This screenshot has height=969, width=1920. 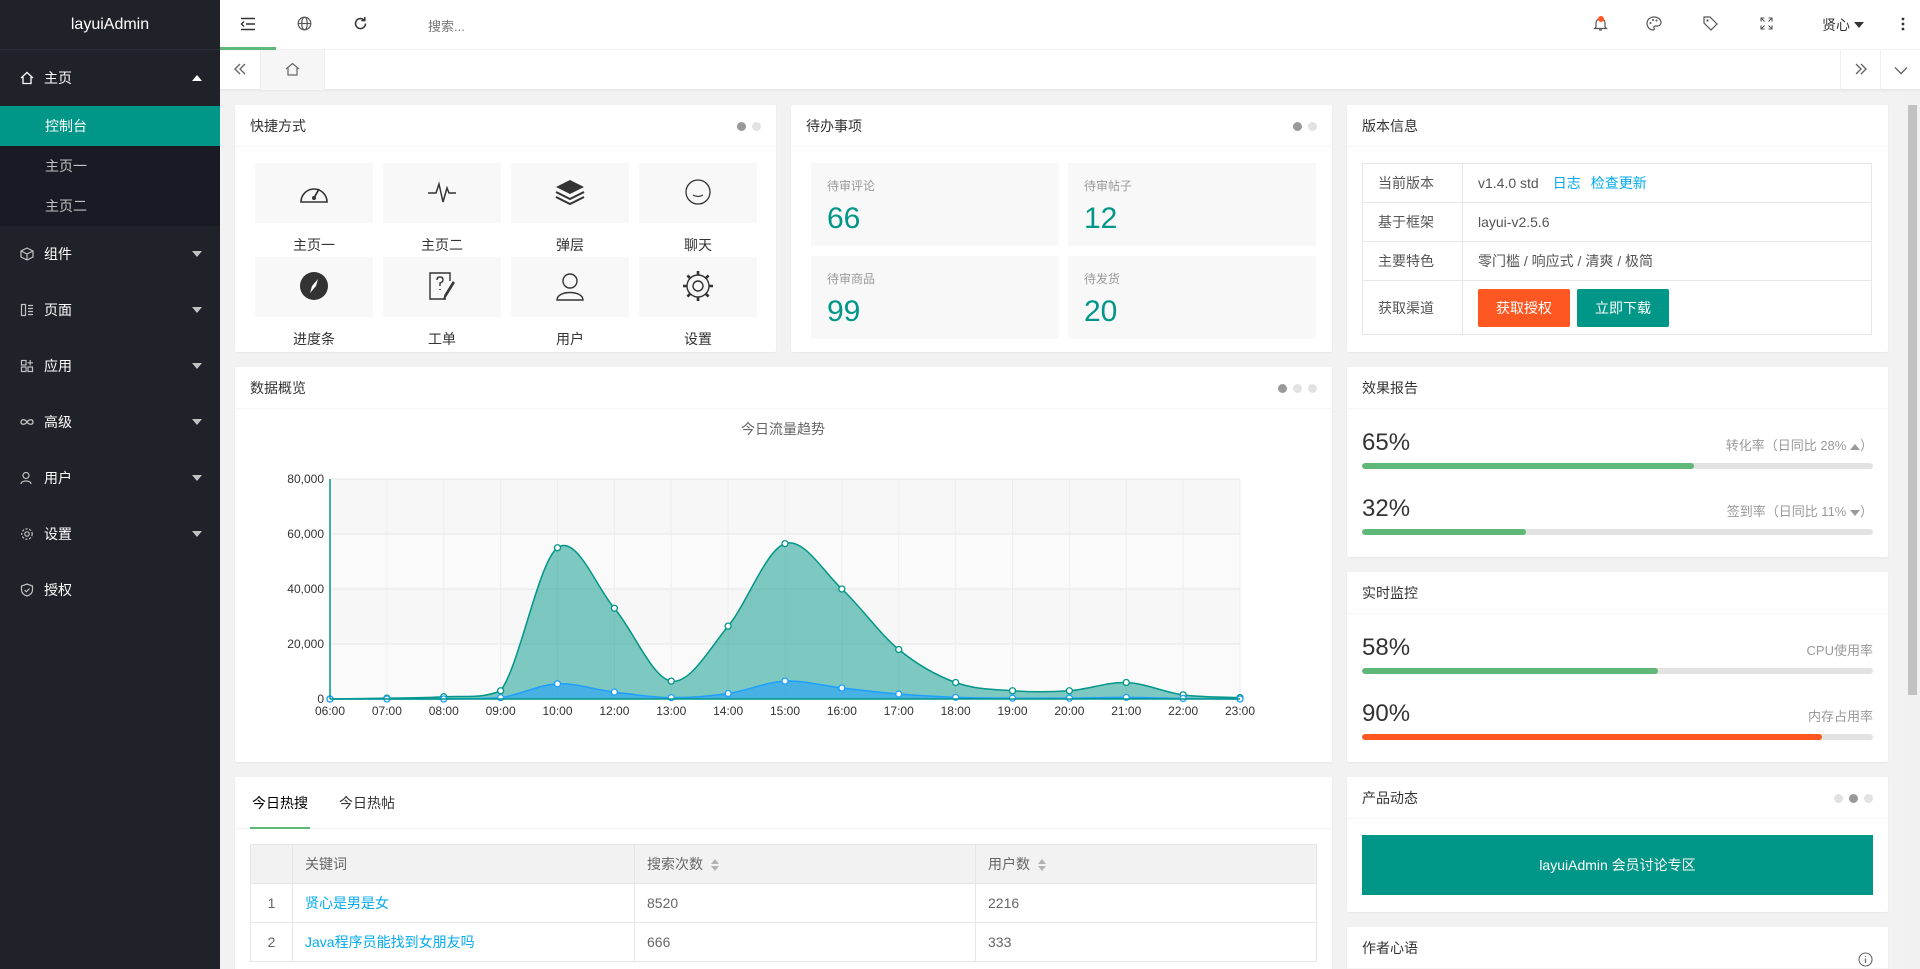 I want to click on user-name: 贤心, so click(x=1836, y=25).